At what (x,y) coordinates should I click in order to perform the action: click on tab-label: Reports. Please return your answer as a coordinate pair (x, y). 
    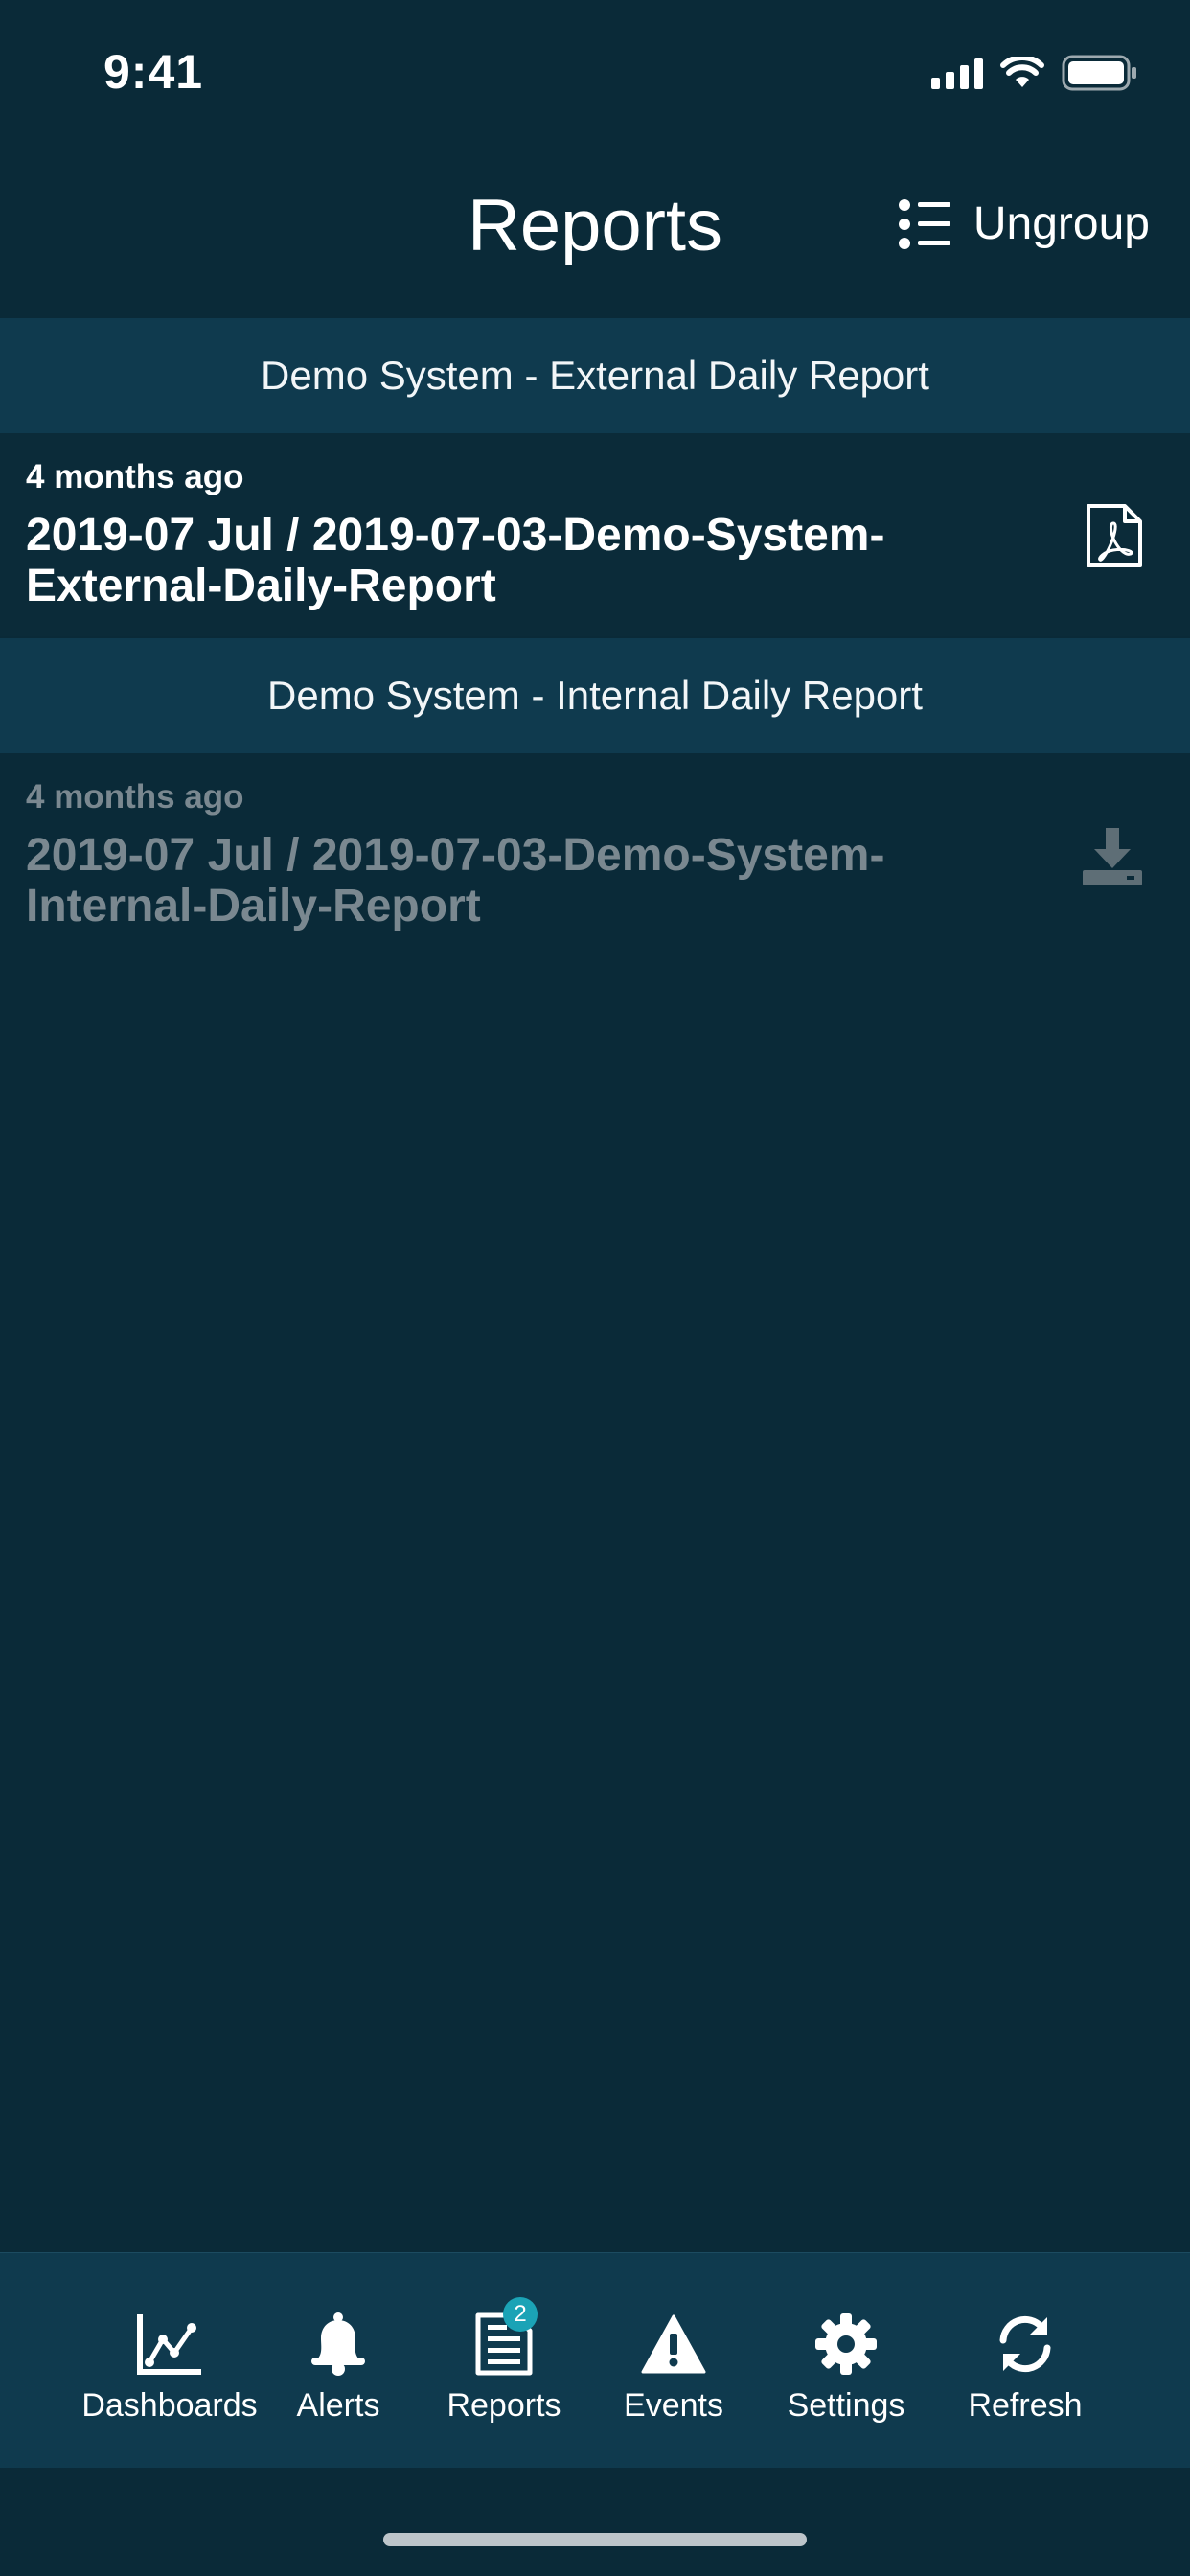
    Looking at the image, I should click on (503, 2405).